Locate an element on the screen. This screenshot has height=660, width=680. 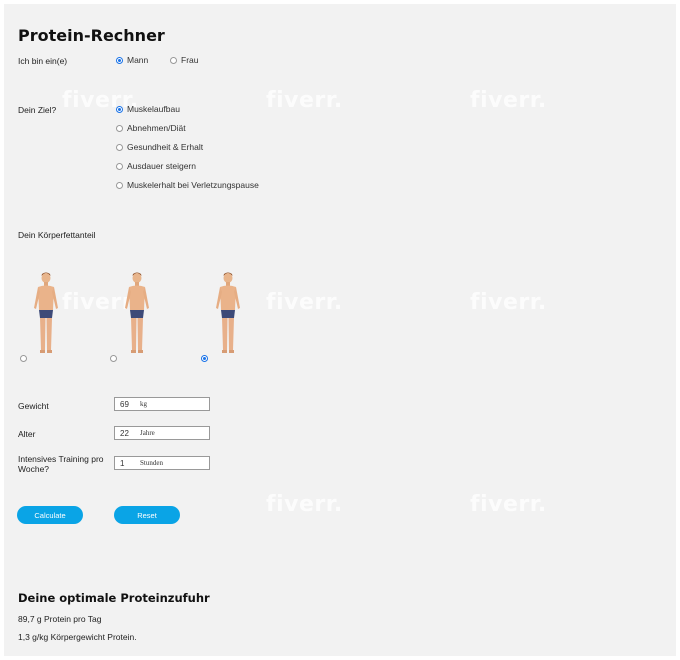
goal-option: Gesundheit & Erhalt is located at coordinates (159, 147).